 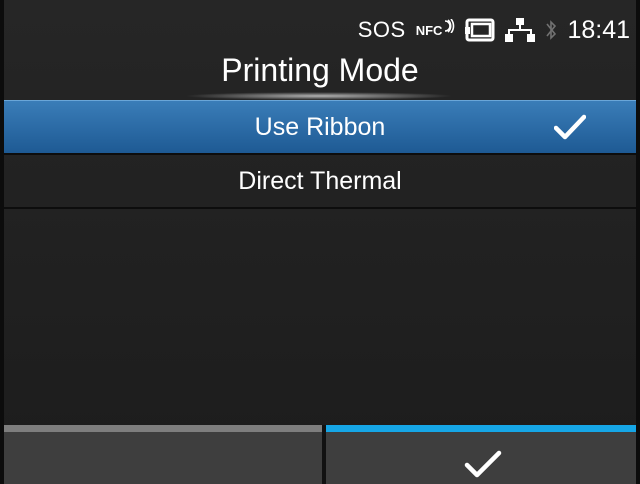 I want to click on bluetooth-icon, so click(x=551, y=30).